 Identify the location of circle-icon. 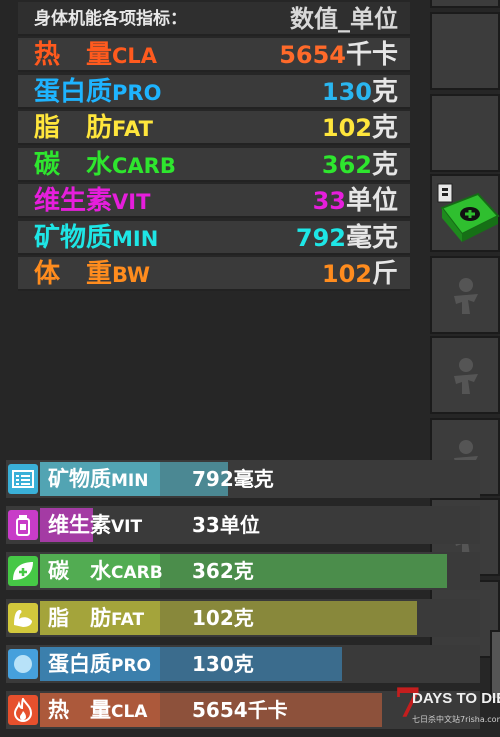
(23, 663).